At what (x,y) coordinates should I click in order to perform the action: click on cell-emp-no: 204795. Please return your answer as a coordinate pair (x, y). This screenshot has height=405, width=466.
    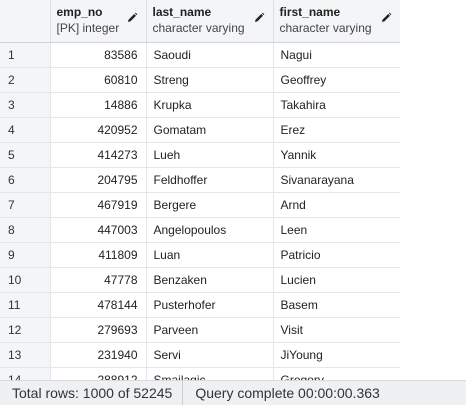
    Looking at the image, I should click on (98, 180).